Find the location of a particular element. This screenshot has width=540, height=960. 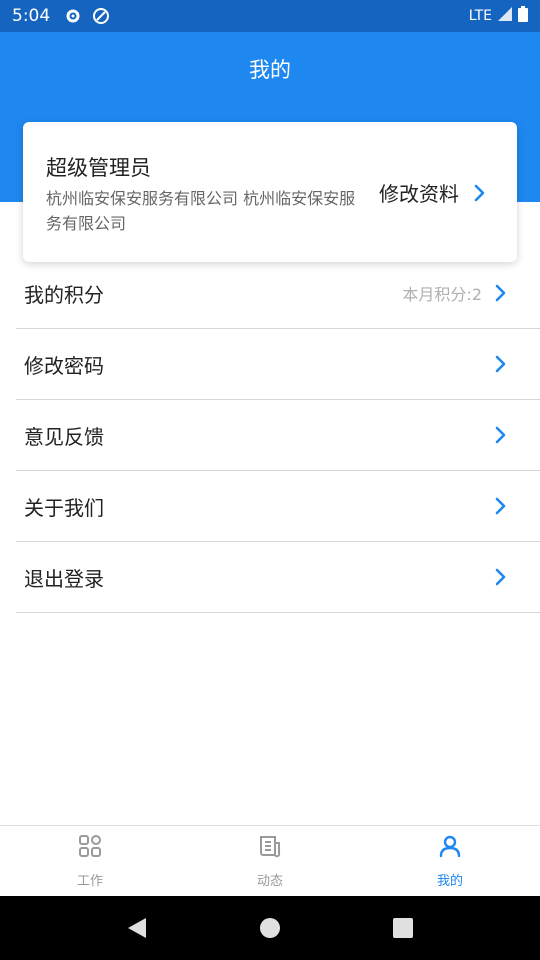

data-saver-icon is located at coordinates (101, 16).